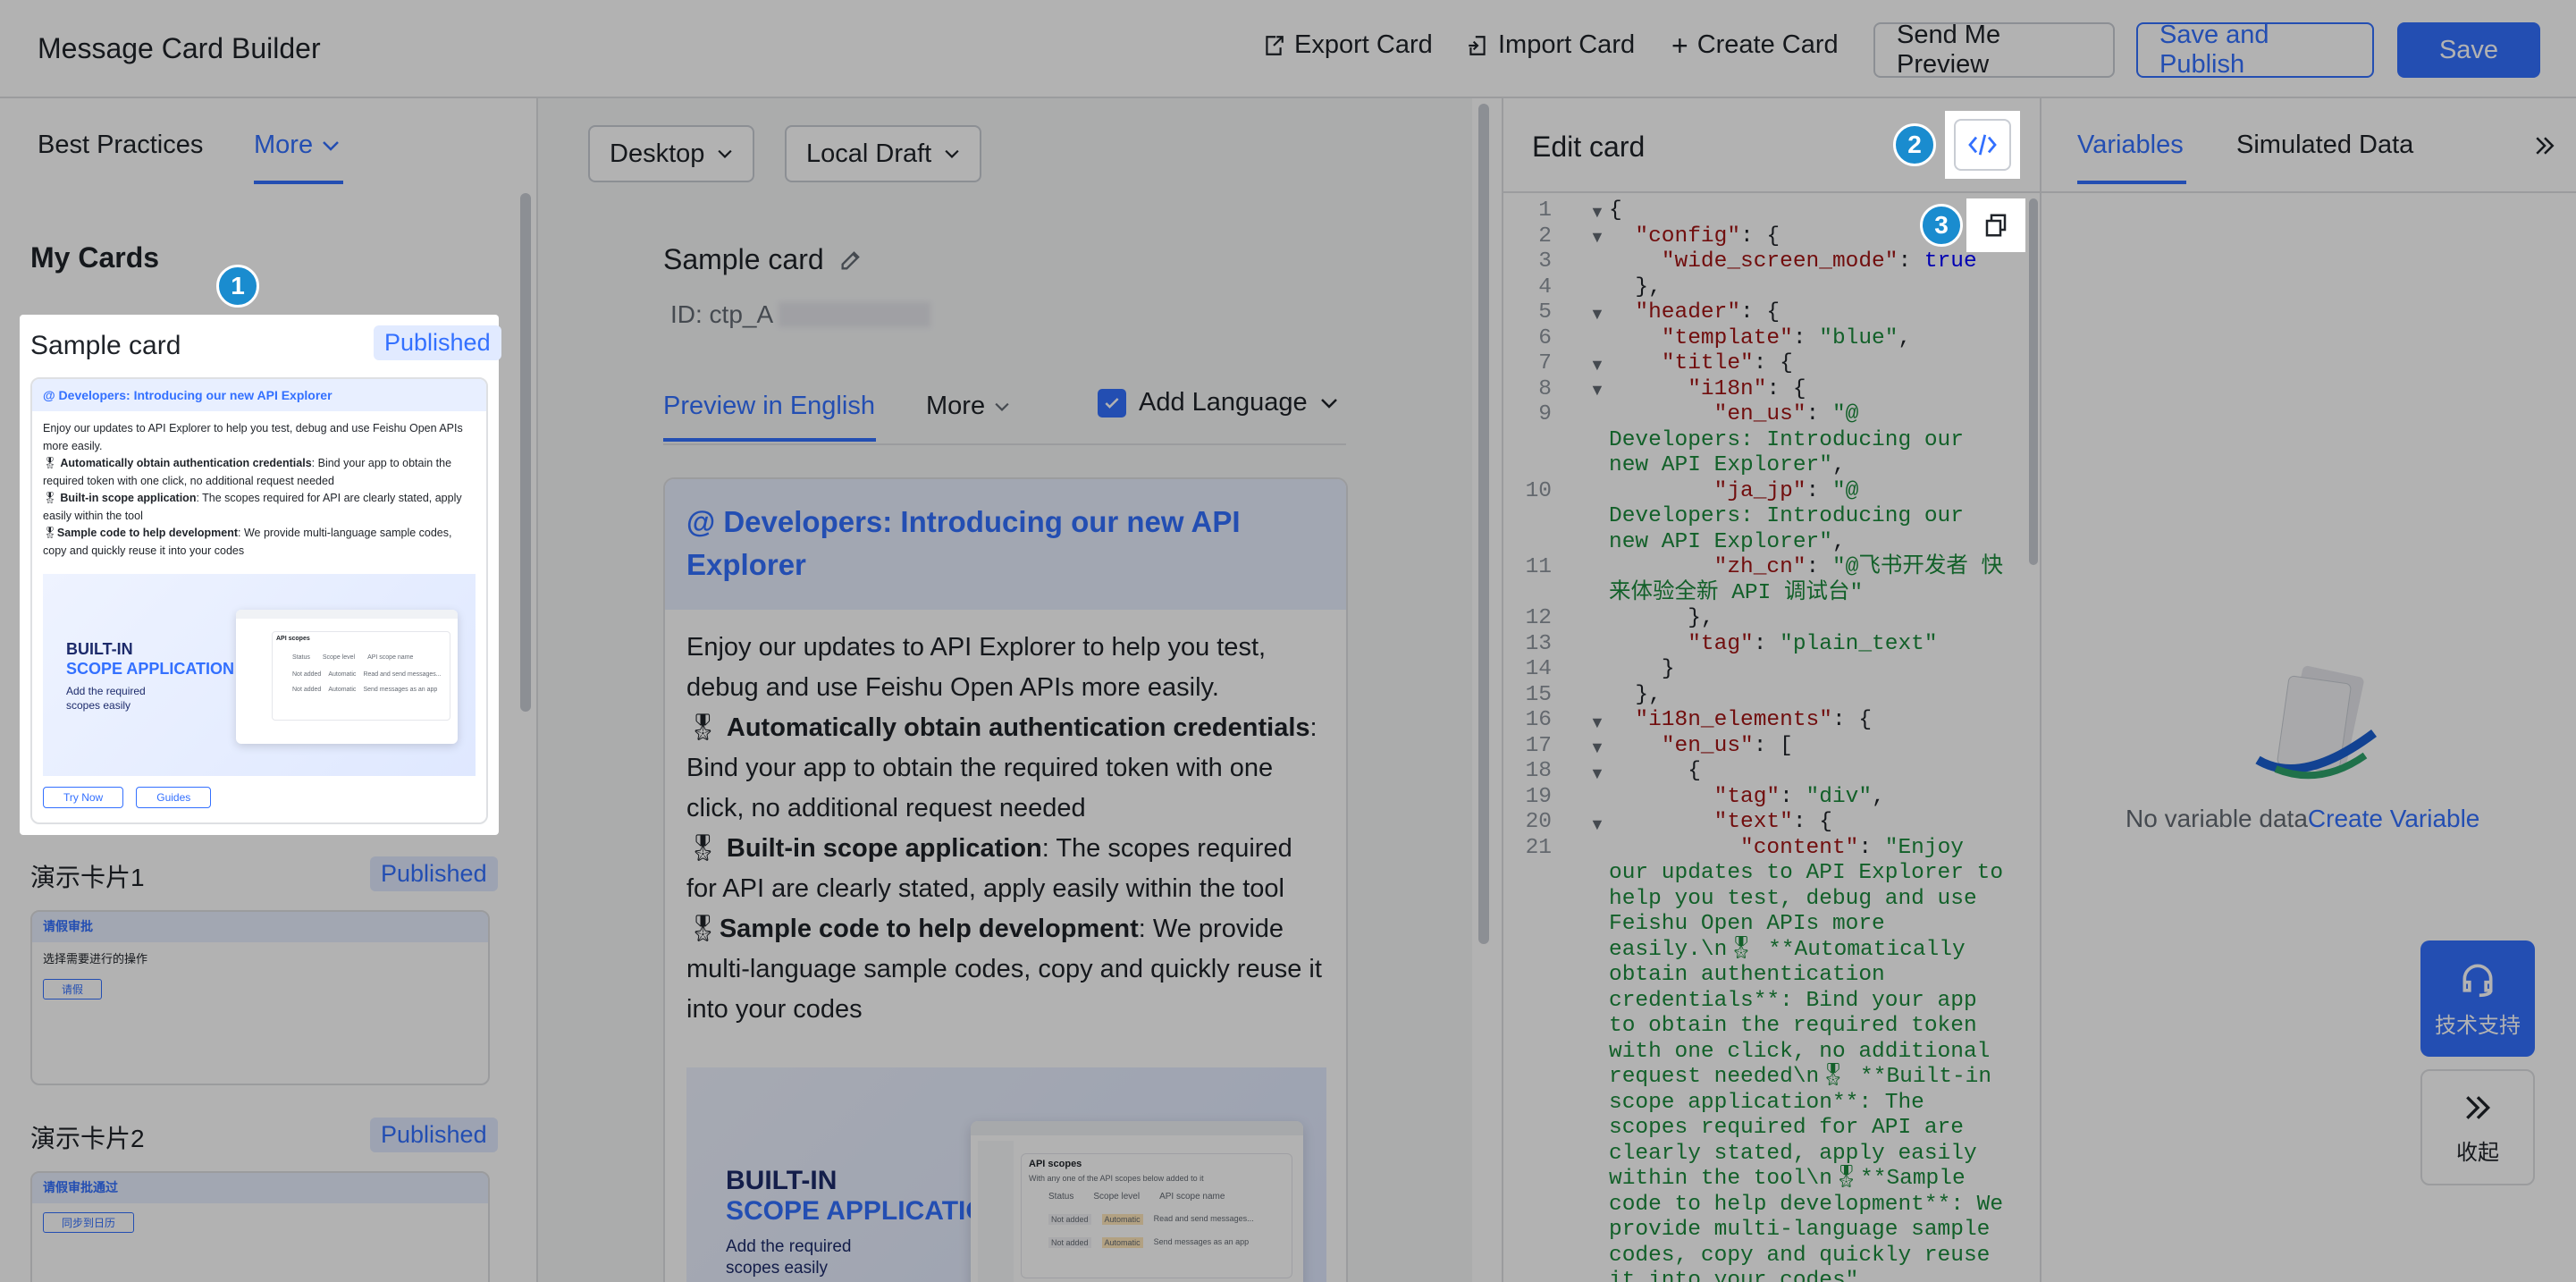  What do you see at coordinates (1768, 44) in the screenshot?
I see `create-card-label: Create Card` at bounding box center [1768, 44].